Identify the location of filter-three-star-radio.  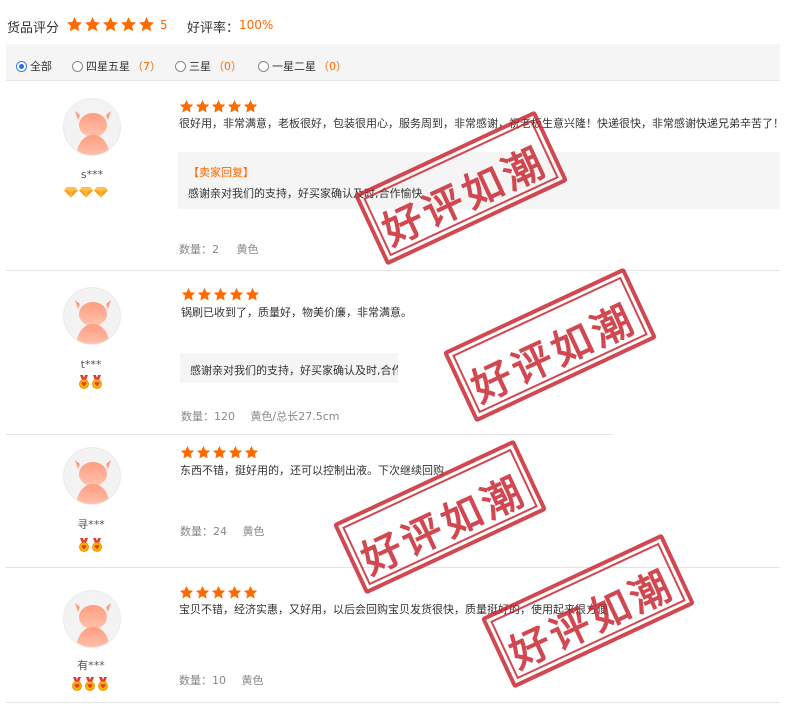
(180, 66).